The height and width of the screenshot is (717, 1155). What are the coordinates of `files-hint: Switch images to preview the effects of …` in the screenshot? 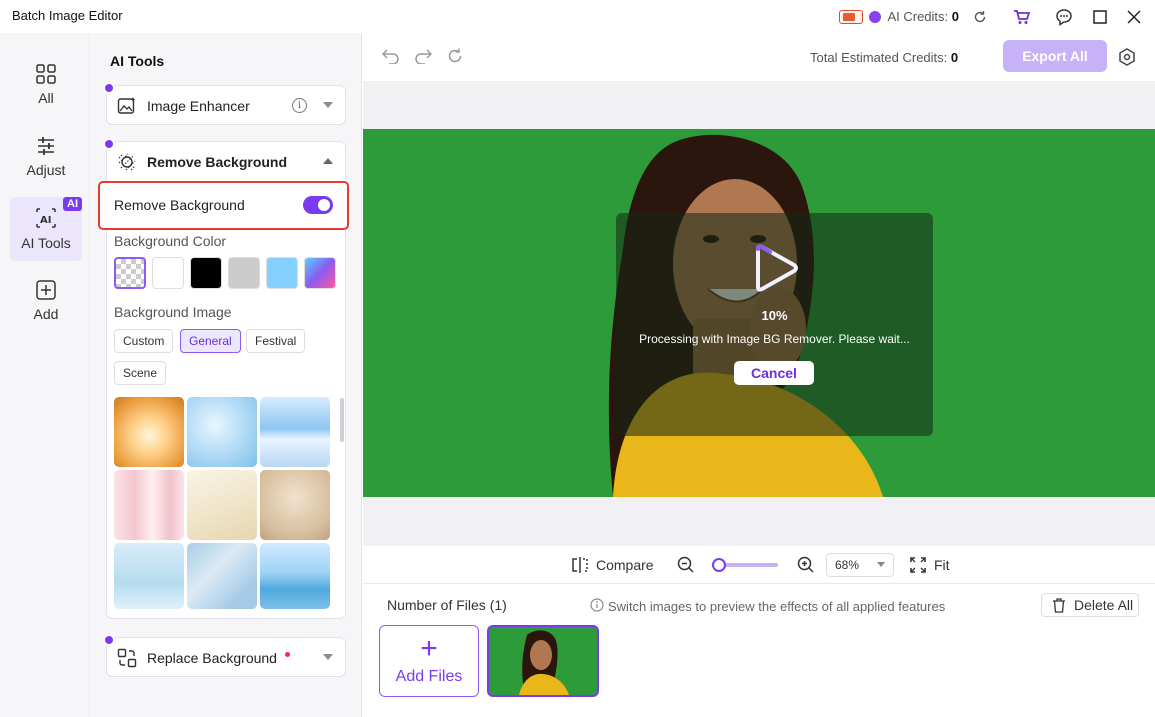 It's located at (777, 606).